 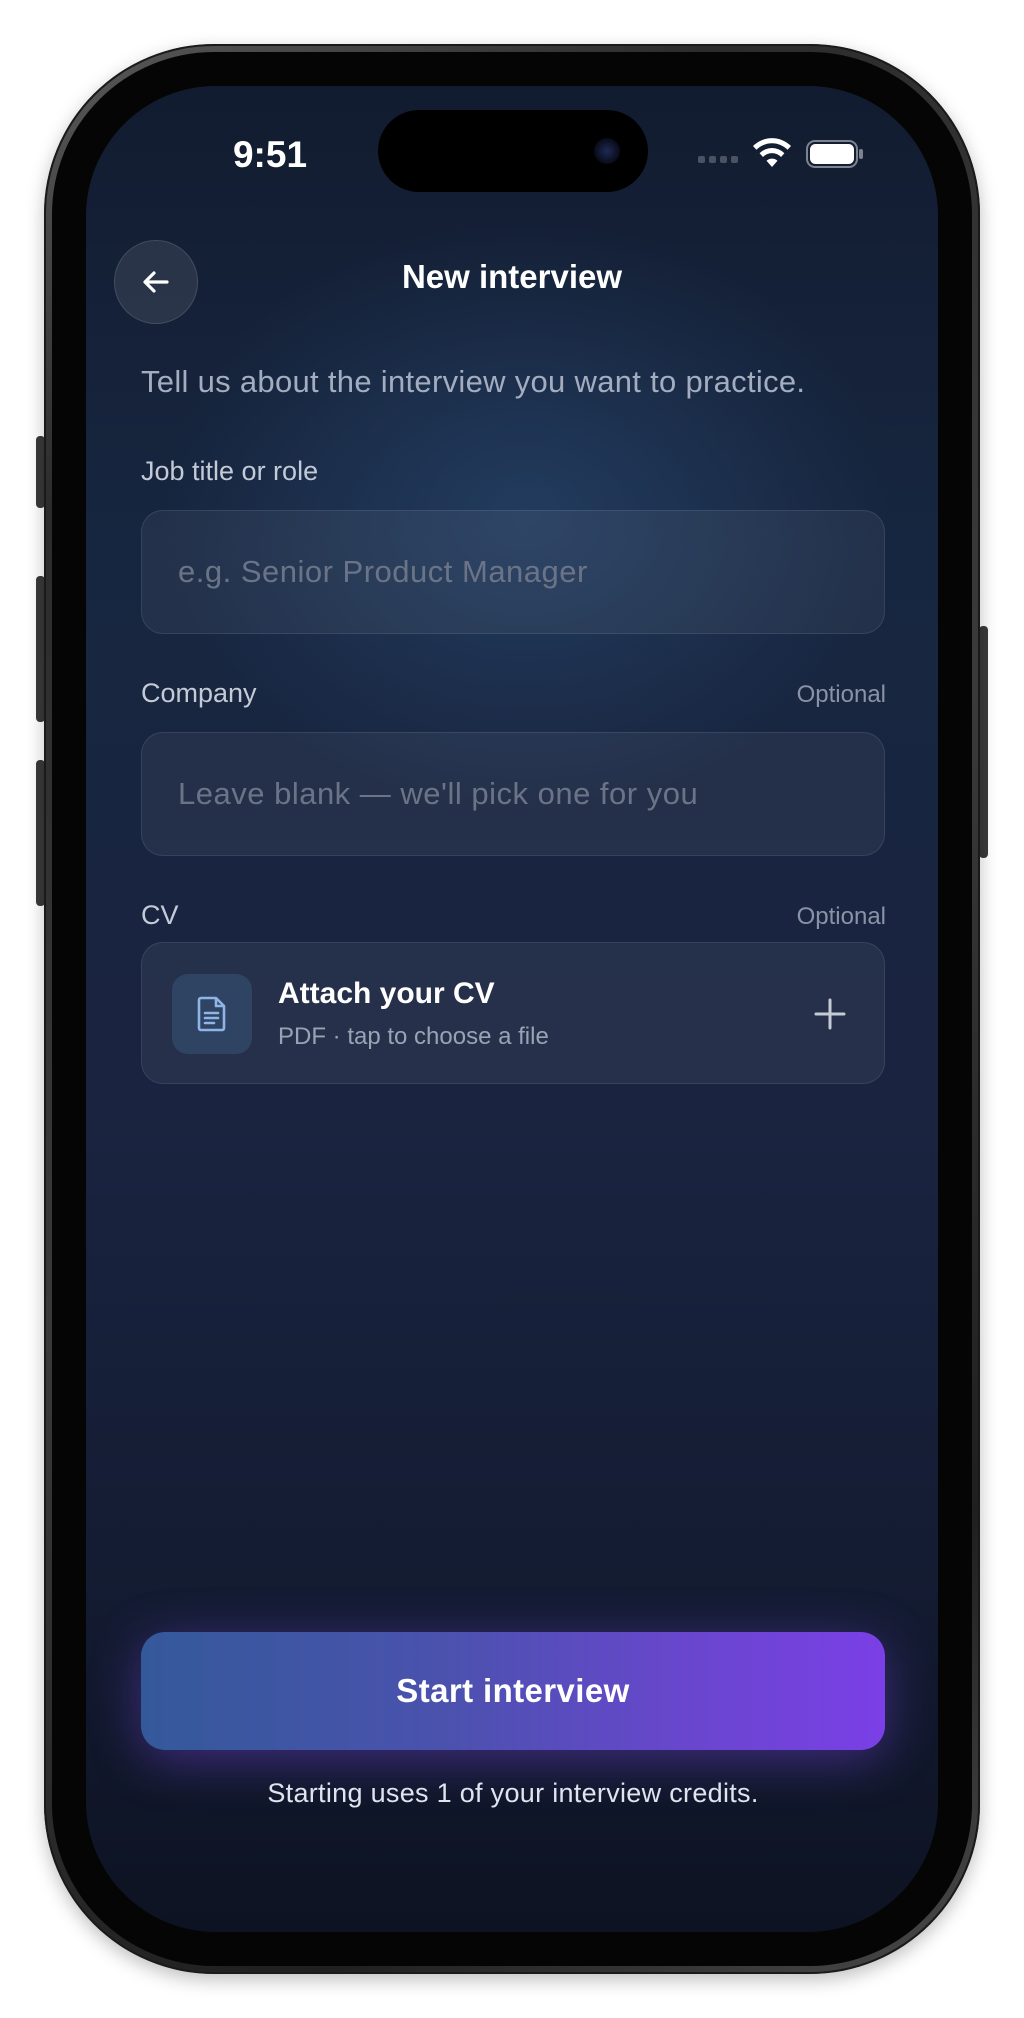 I want to click on front-camera-icon, so click(x=607, y=151).